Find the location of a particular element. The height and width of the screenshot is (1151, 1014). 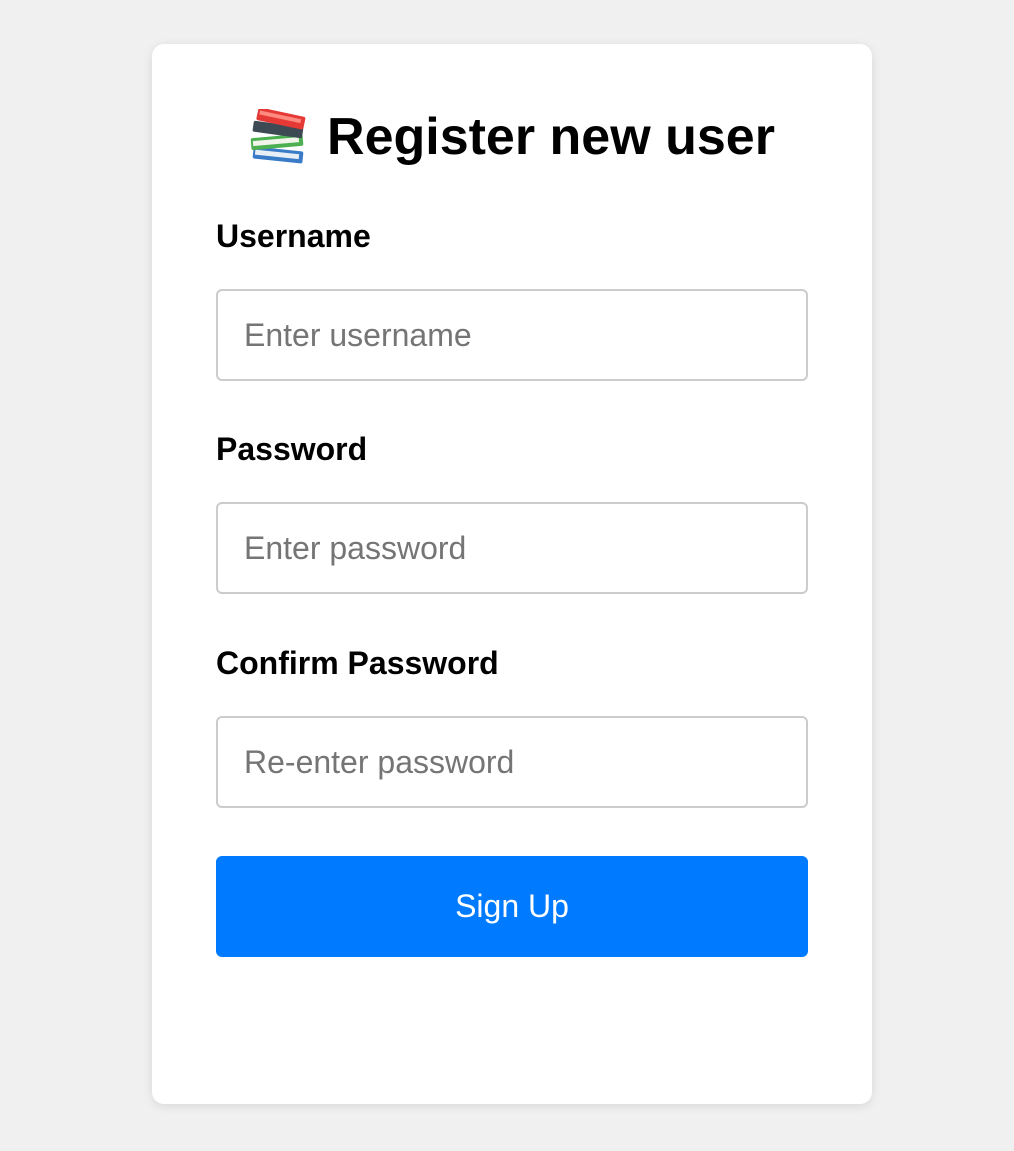

books-icon is located at coordinates (280, 137).